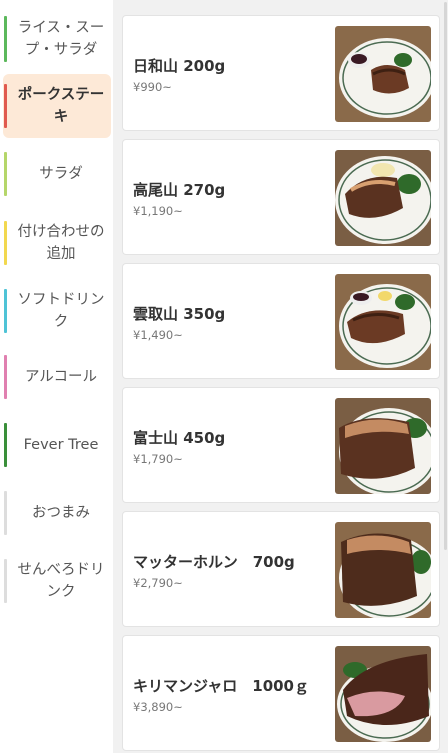 Image resolution: width=448 pixels, height=753 pixels. Describe the element at coordinates (445, 276) in the screenshot. I see `list-scrollbar` at that location.